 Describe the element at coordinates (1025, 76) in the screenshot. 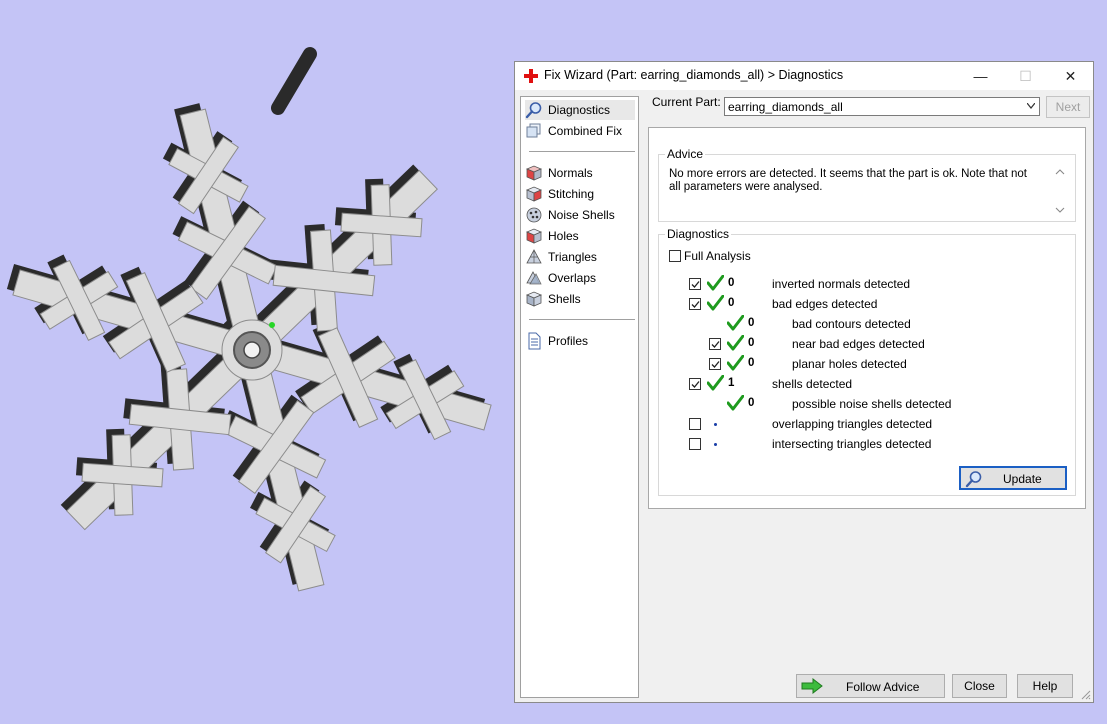

I see `maximize-button: ☐` at that location.